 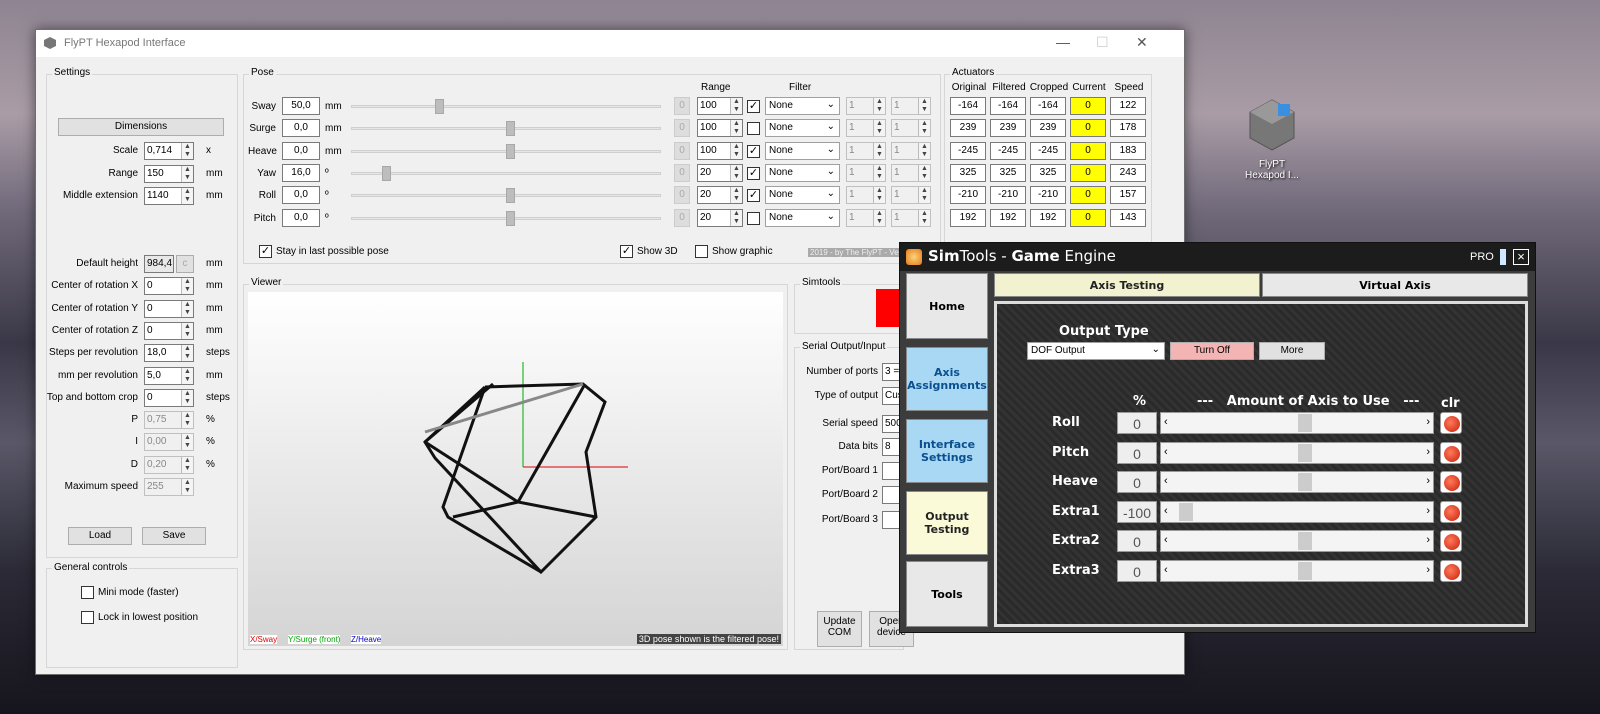 I want to click on setting-input: 5,0 ▲ ▼, so click(x=169, y=375).